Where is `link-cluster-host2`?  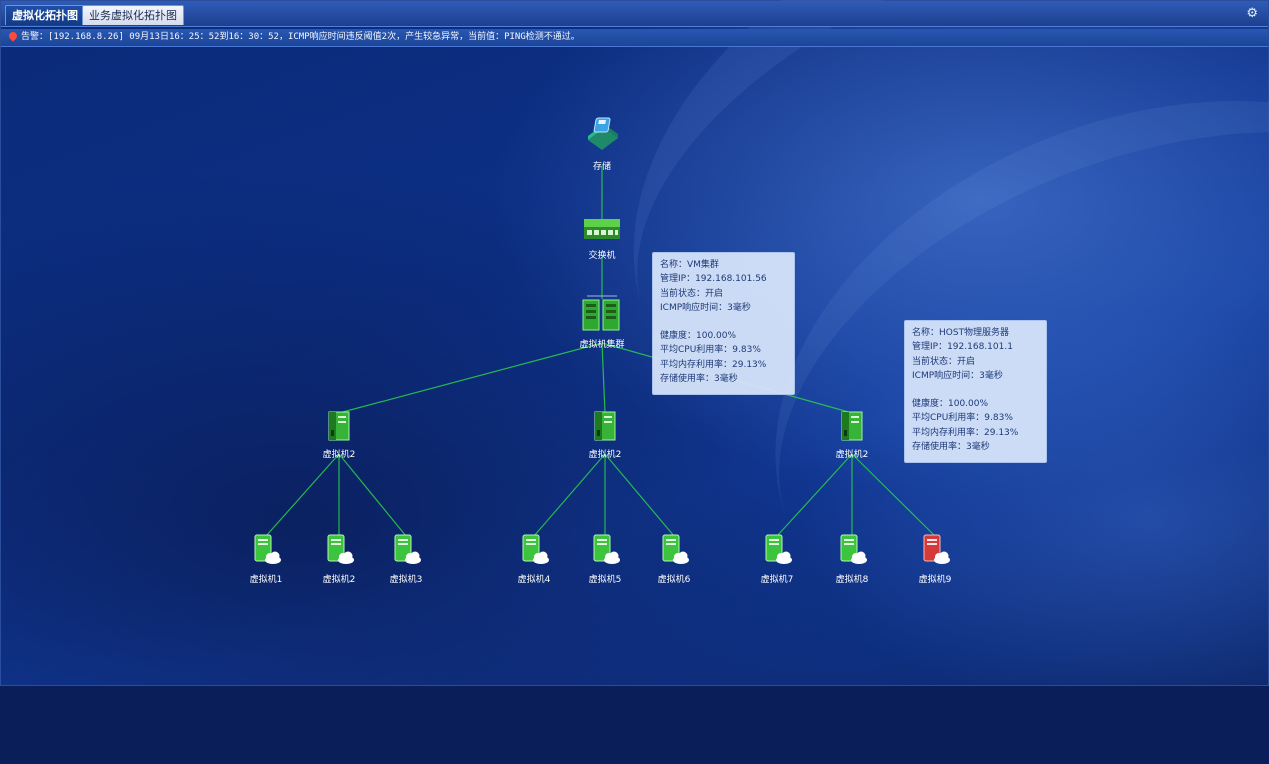
link-cluster-host2 is located at coordinates (603, 378).